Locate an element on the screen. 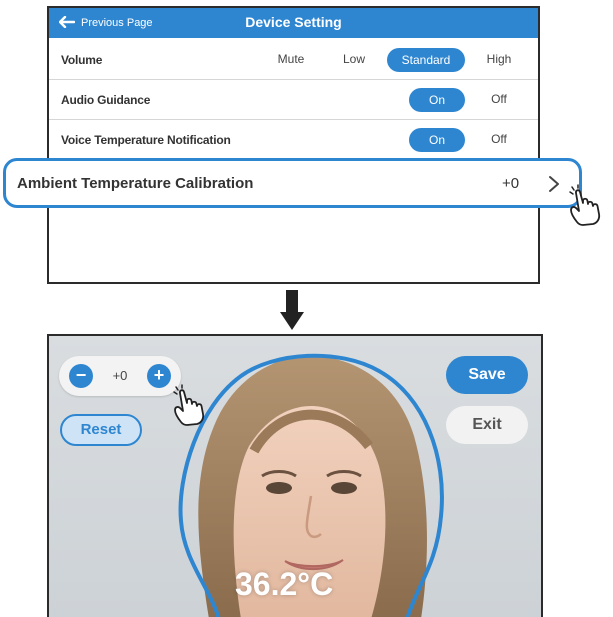 This screenshot has height=617, width=613. reset-button: Reset is located at coordinates (101, 430).